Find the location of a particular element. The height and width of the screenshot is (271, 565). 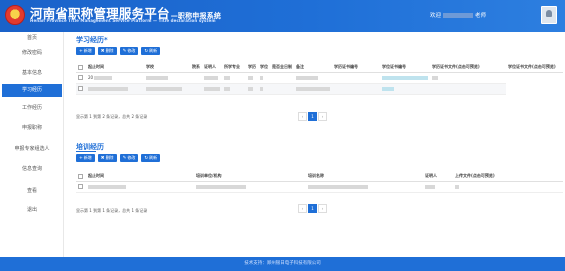

section-underline is located at coordinates (86, 151).